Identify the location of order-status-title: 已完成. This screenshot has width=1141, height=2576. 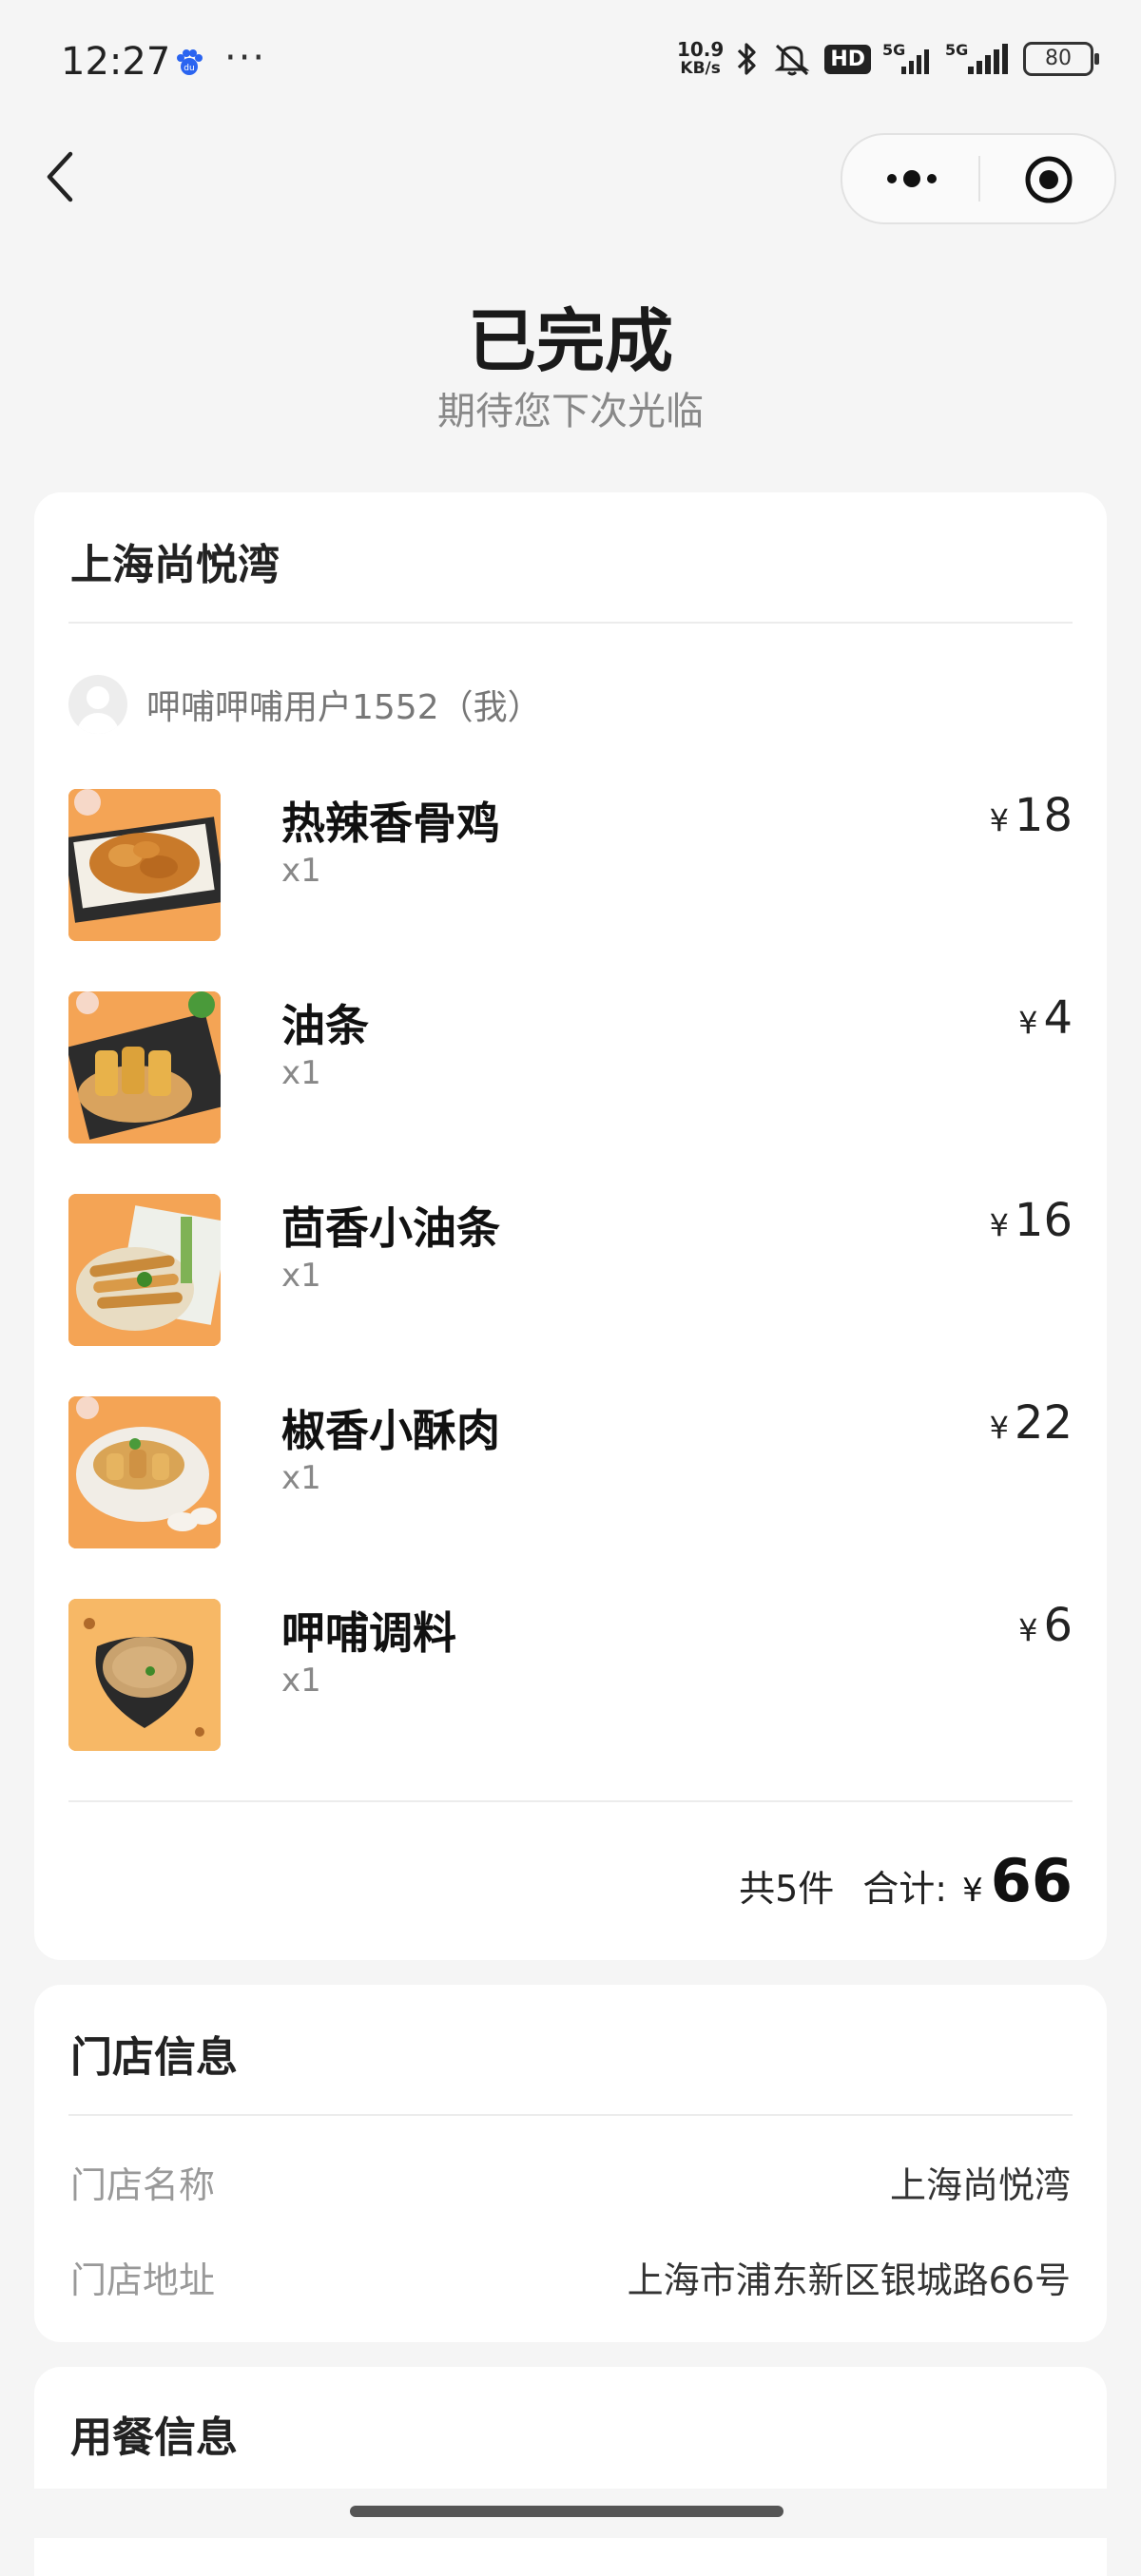
(570, 341).